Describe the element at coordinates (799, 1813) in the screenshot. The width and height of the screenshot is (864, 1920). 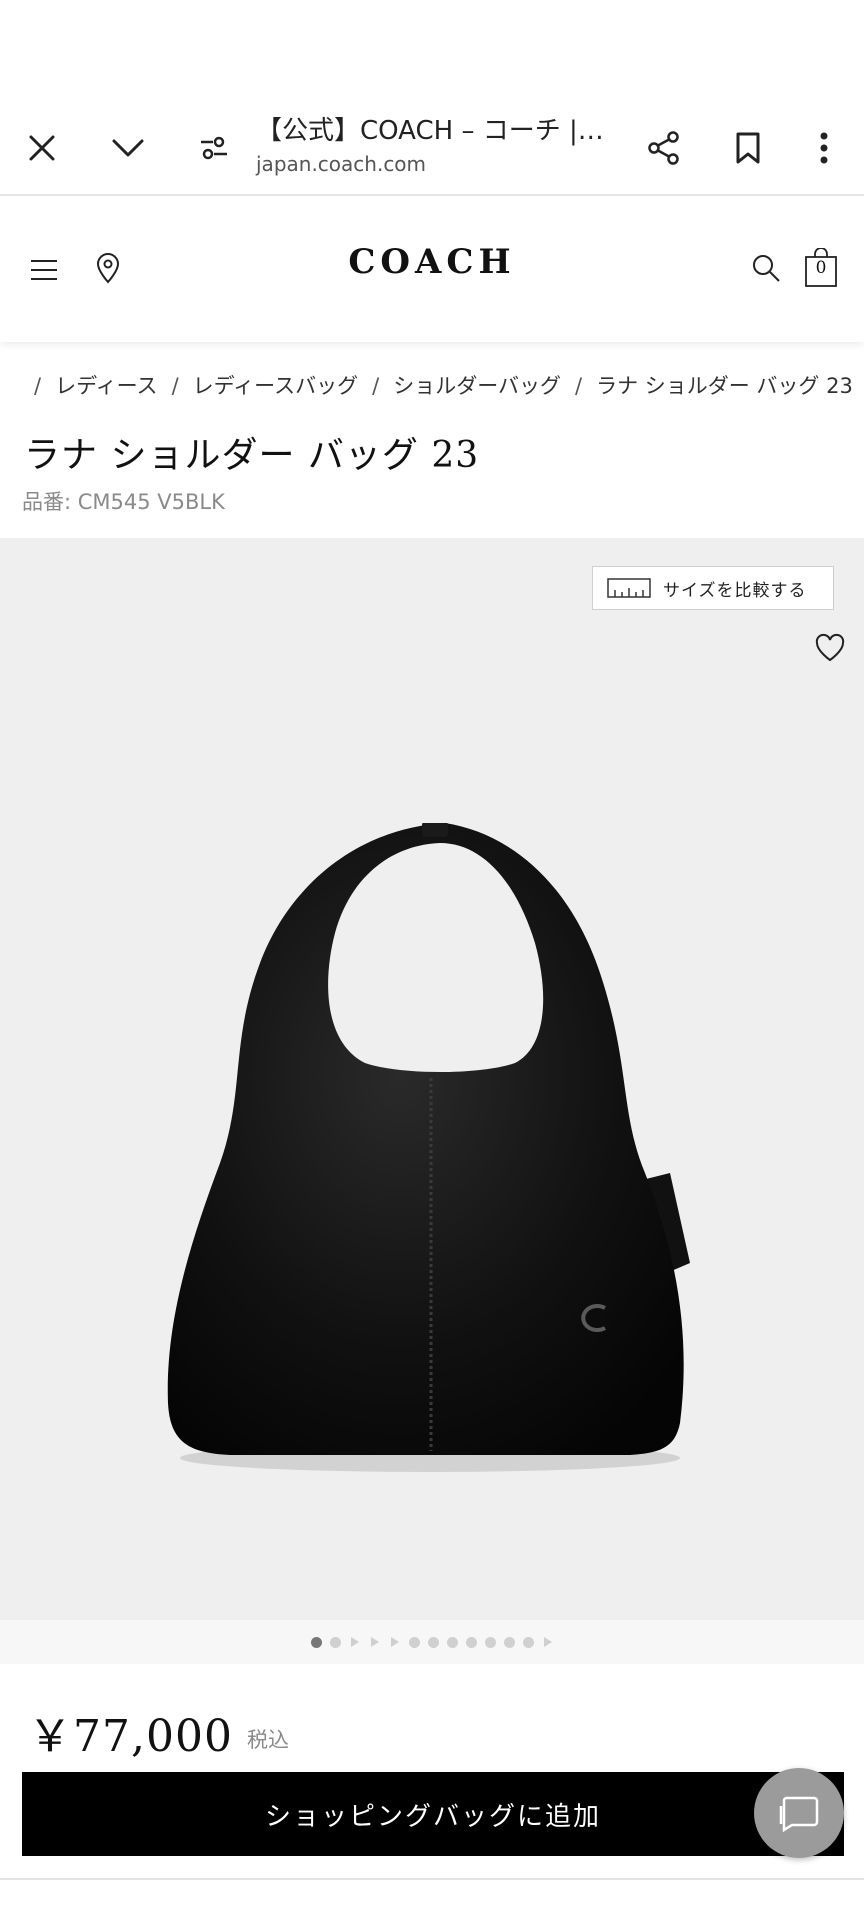
I see `chat-support-icon` at that location.